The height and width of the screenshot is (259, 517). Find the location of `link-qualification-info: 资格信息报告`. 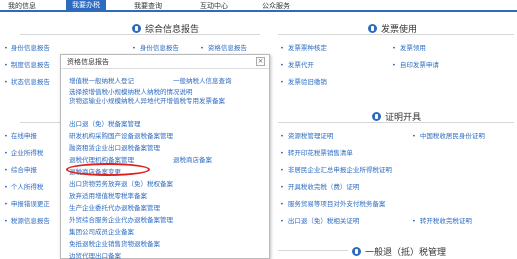

link-qualification-info: 资格信息报告 is located at coordinates (223, 47).